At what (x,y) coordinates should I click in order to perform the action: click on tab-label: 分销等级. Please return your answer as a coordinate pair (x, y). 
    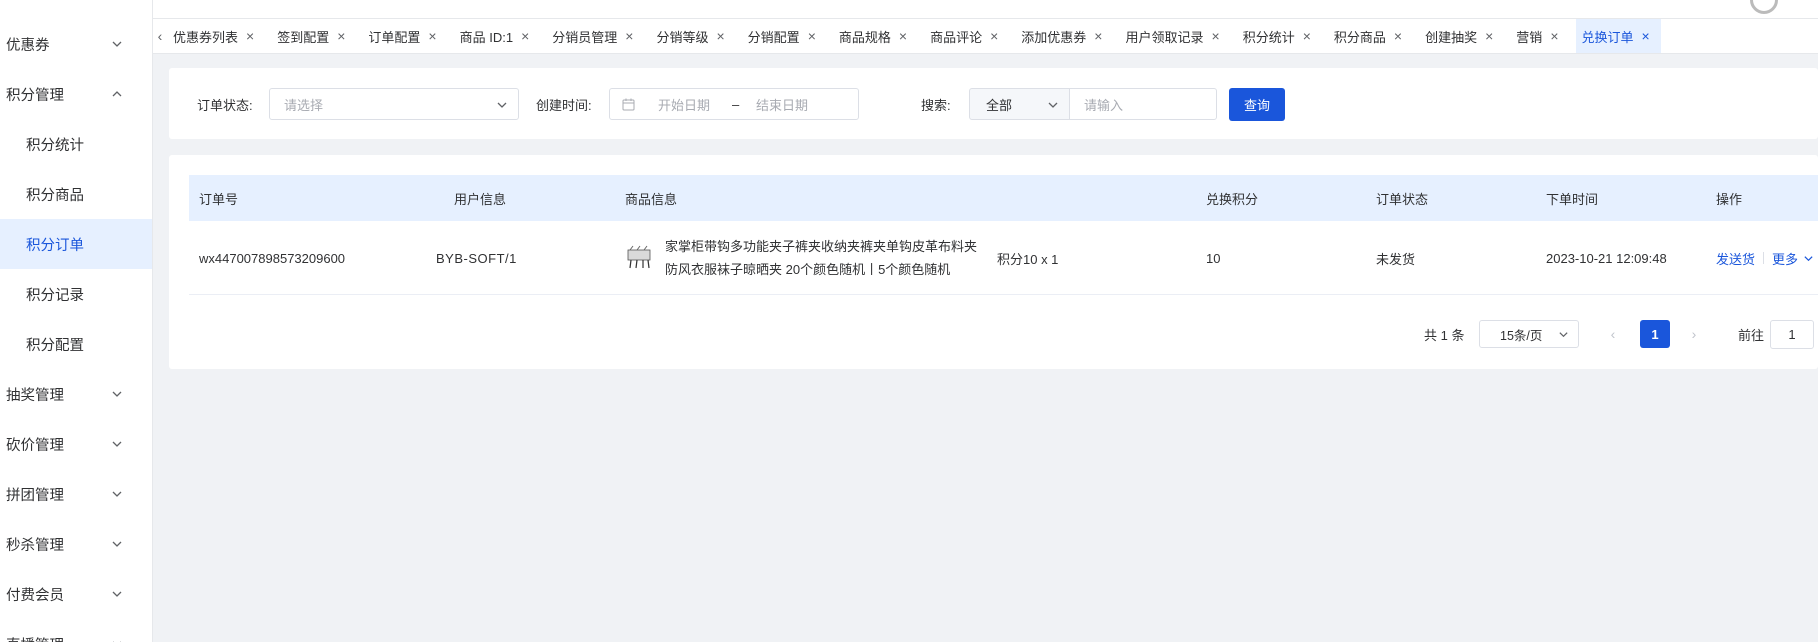
    Looking at the image, I should click on (682, 37).